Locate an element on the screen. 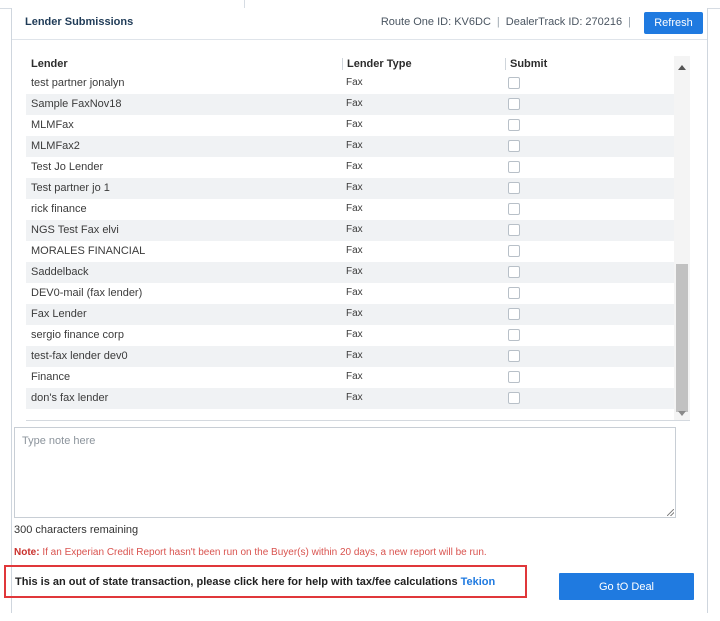 This screenshot has height=621, width=720. lender-name: Sample FaxNov18 is located at coordinates (76, 104).